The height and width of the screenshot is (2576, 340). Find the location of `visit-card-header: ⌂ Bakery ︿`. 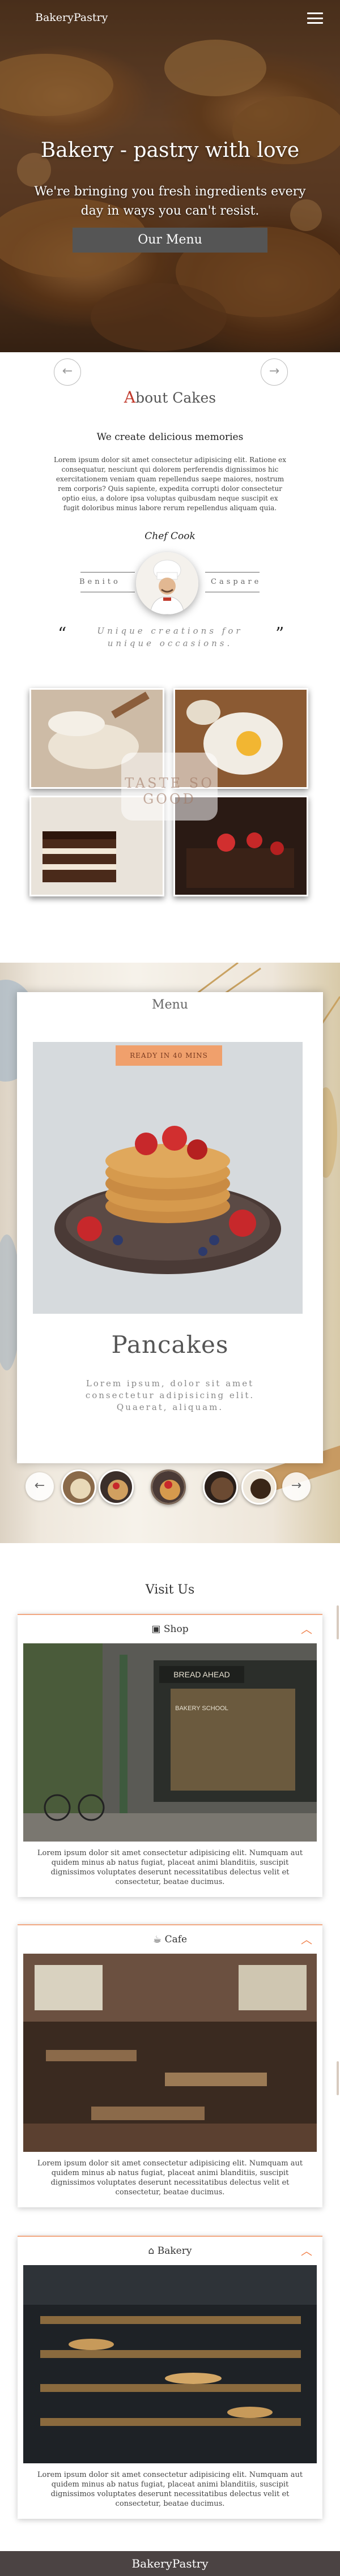

visit-card-header: ⌂ Bakery ︿ is located at coordinates (170, 2251).